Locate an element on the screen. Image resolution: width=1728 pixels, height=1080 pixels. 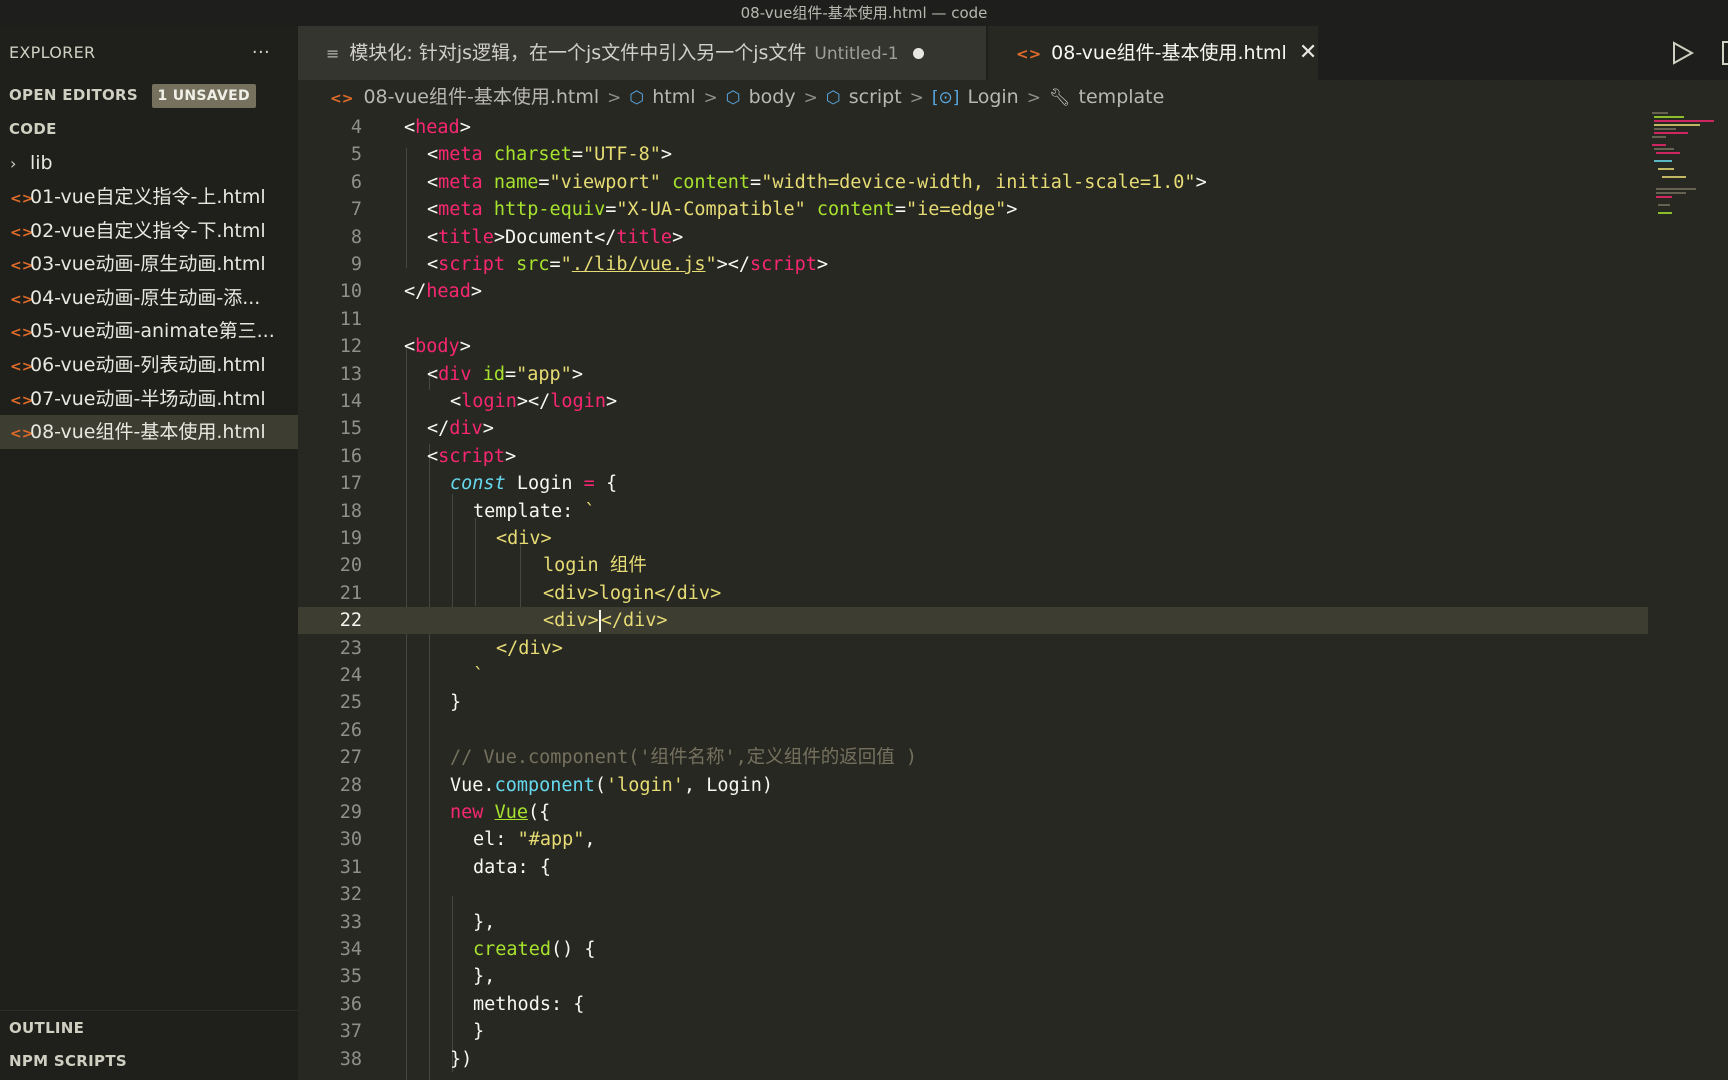
code-line: 26 is located at coordinates (973, 730).